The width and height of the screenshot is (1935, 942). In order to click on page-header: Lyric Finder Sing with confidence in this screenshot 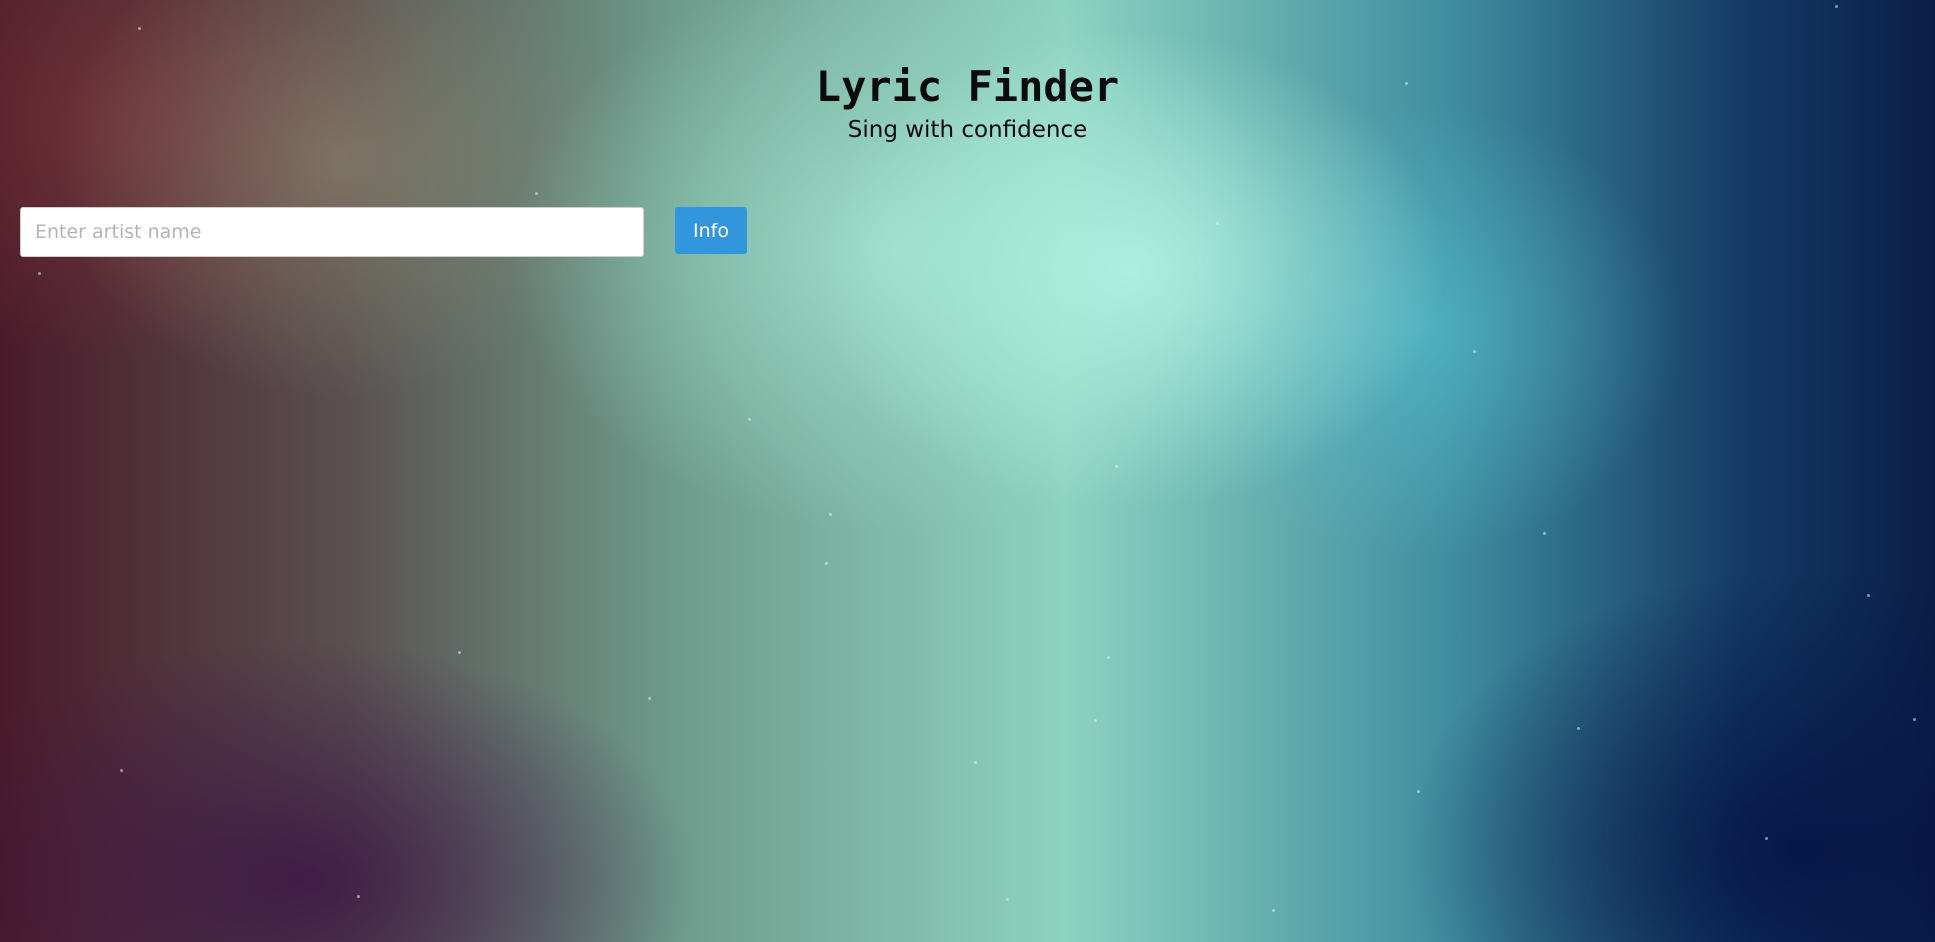, I will do `click(967, 103)`.